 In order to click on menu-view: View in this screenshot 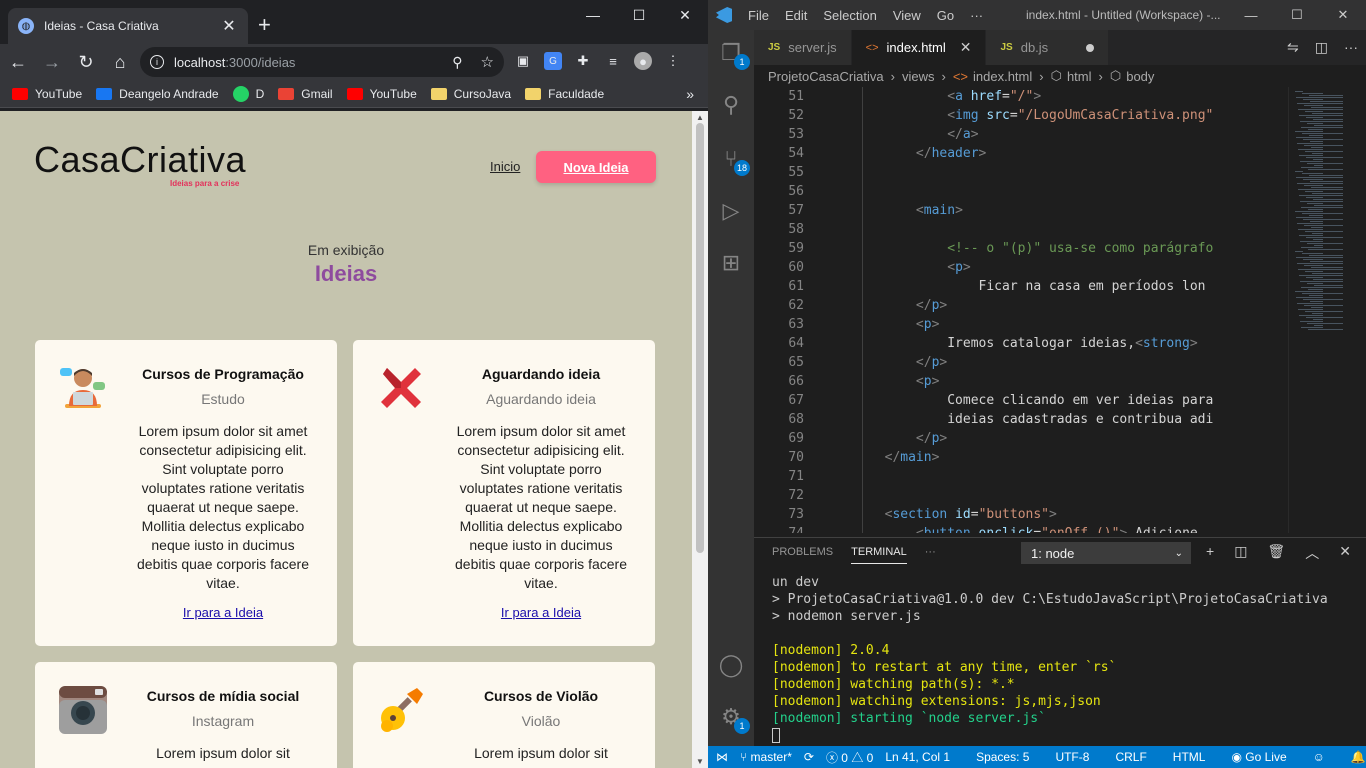, I will do `click(907, 15)`.